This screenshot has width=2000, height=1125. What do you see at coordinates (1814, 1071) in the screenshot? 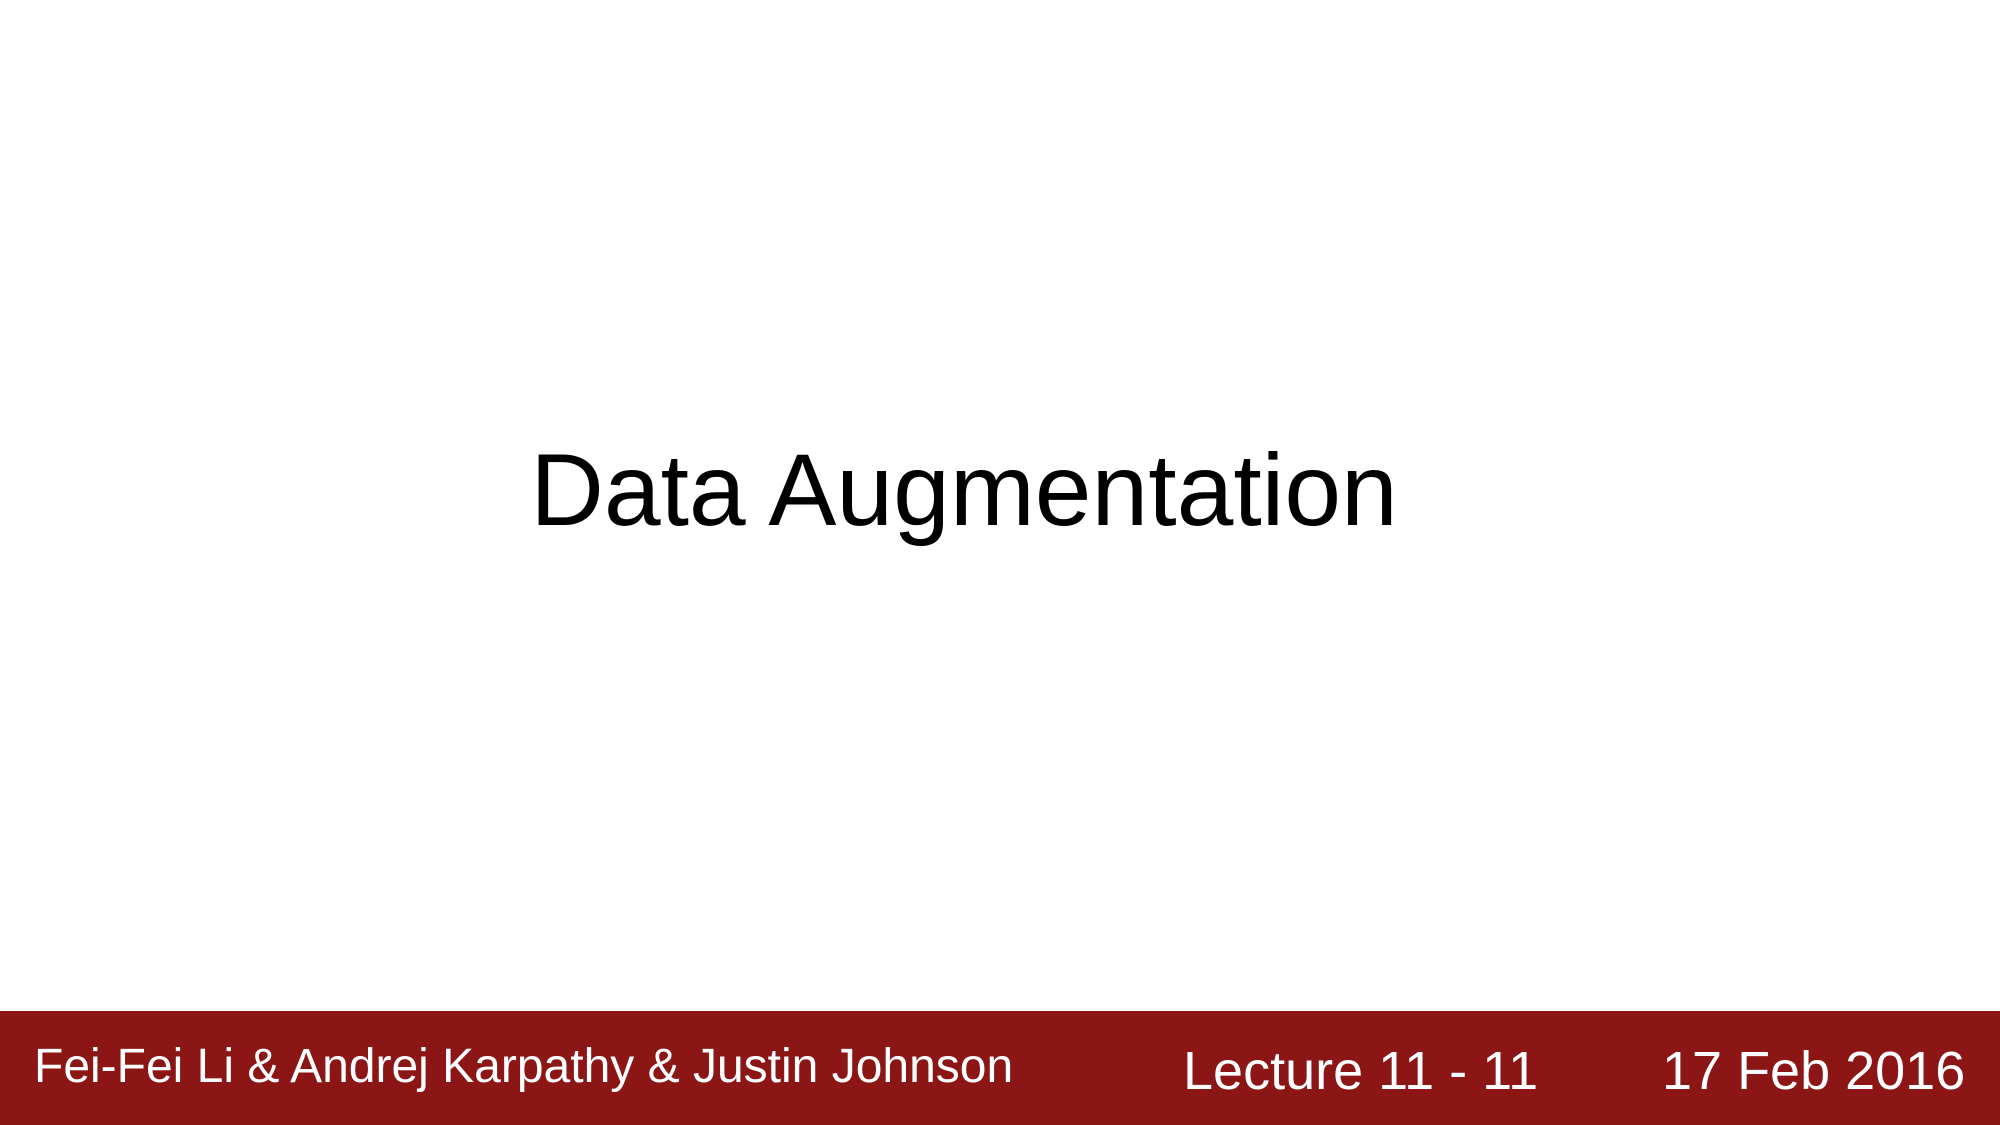
I see `footer-date: 17 Feb 2016` at bounding box center [1814, 1071].